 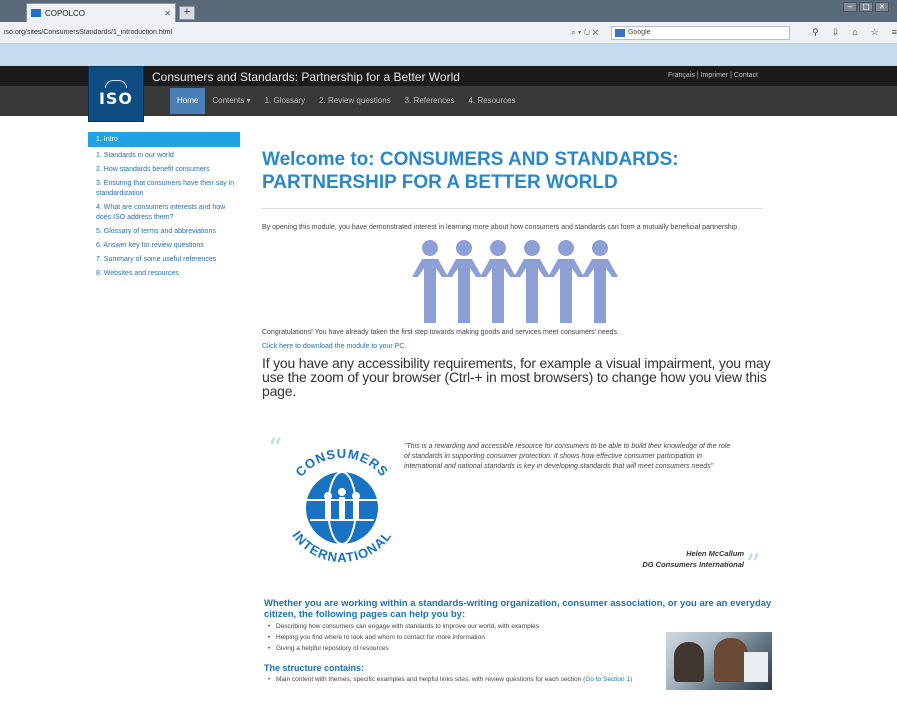 What do you see at coordinates (116, 84) in the screenshot?
I see `logo-arc-icon` at bounding box center [116, 84].